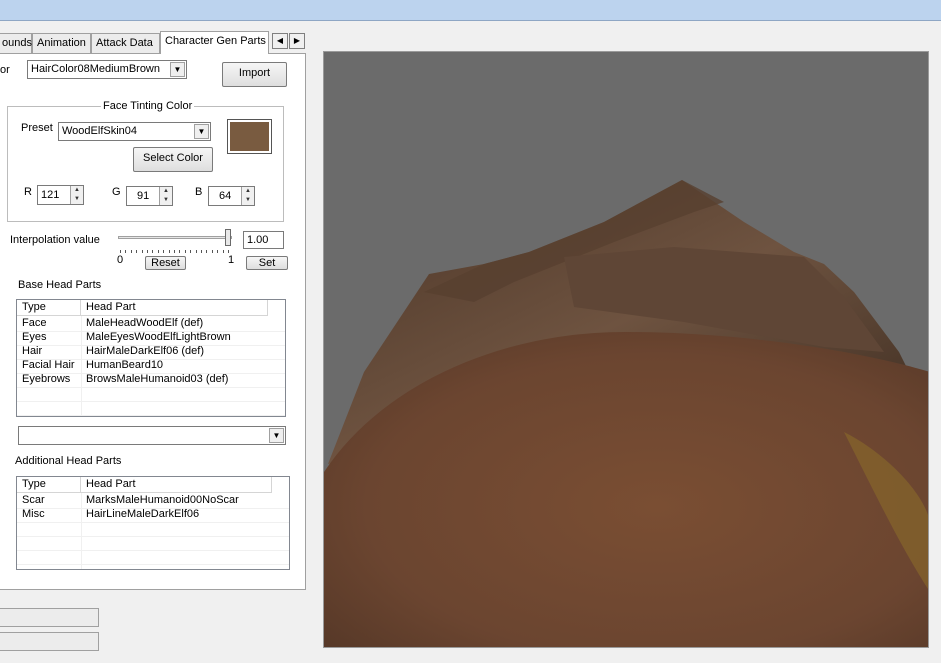 This screenshot has height=663, width=941. What do you see at coordinates (37, 128) in the screenshot?
I see `preset-label: Preset` at bounding box center [37, 128].